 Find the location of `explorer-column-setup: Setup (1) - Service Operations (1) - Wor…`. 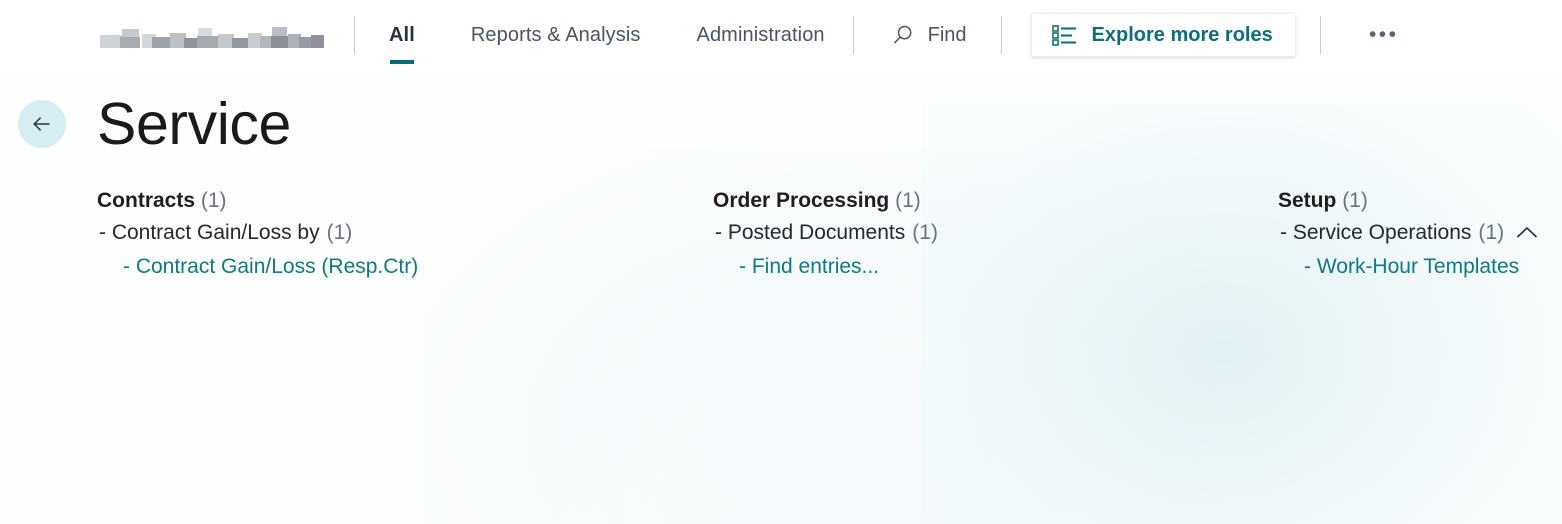

explorer-column-setup: Setup (1) - Service Operations (1) - Wor… is located at coordinates (1420, 235).